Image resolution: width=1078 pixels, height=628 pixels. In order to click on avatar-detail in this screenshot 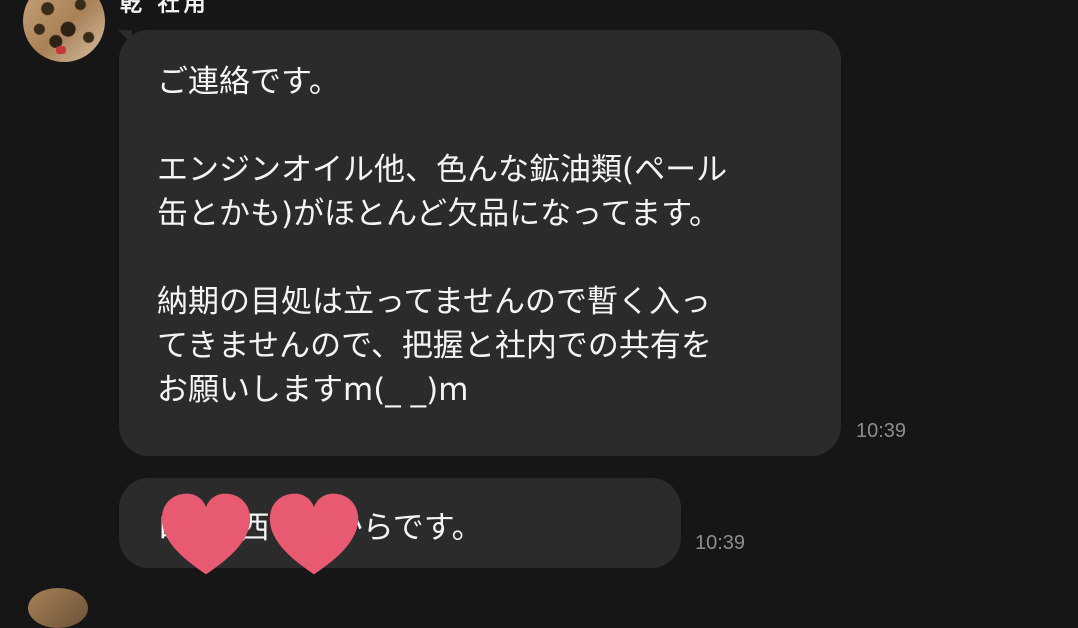, I will do `click(61, 50)`.